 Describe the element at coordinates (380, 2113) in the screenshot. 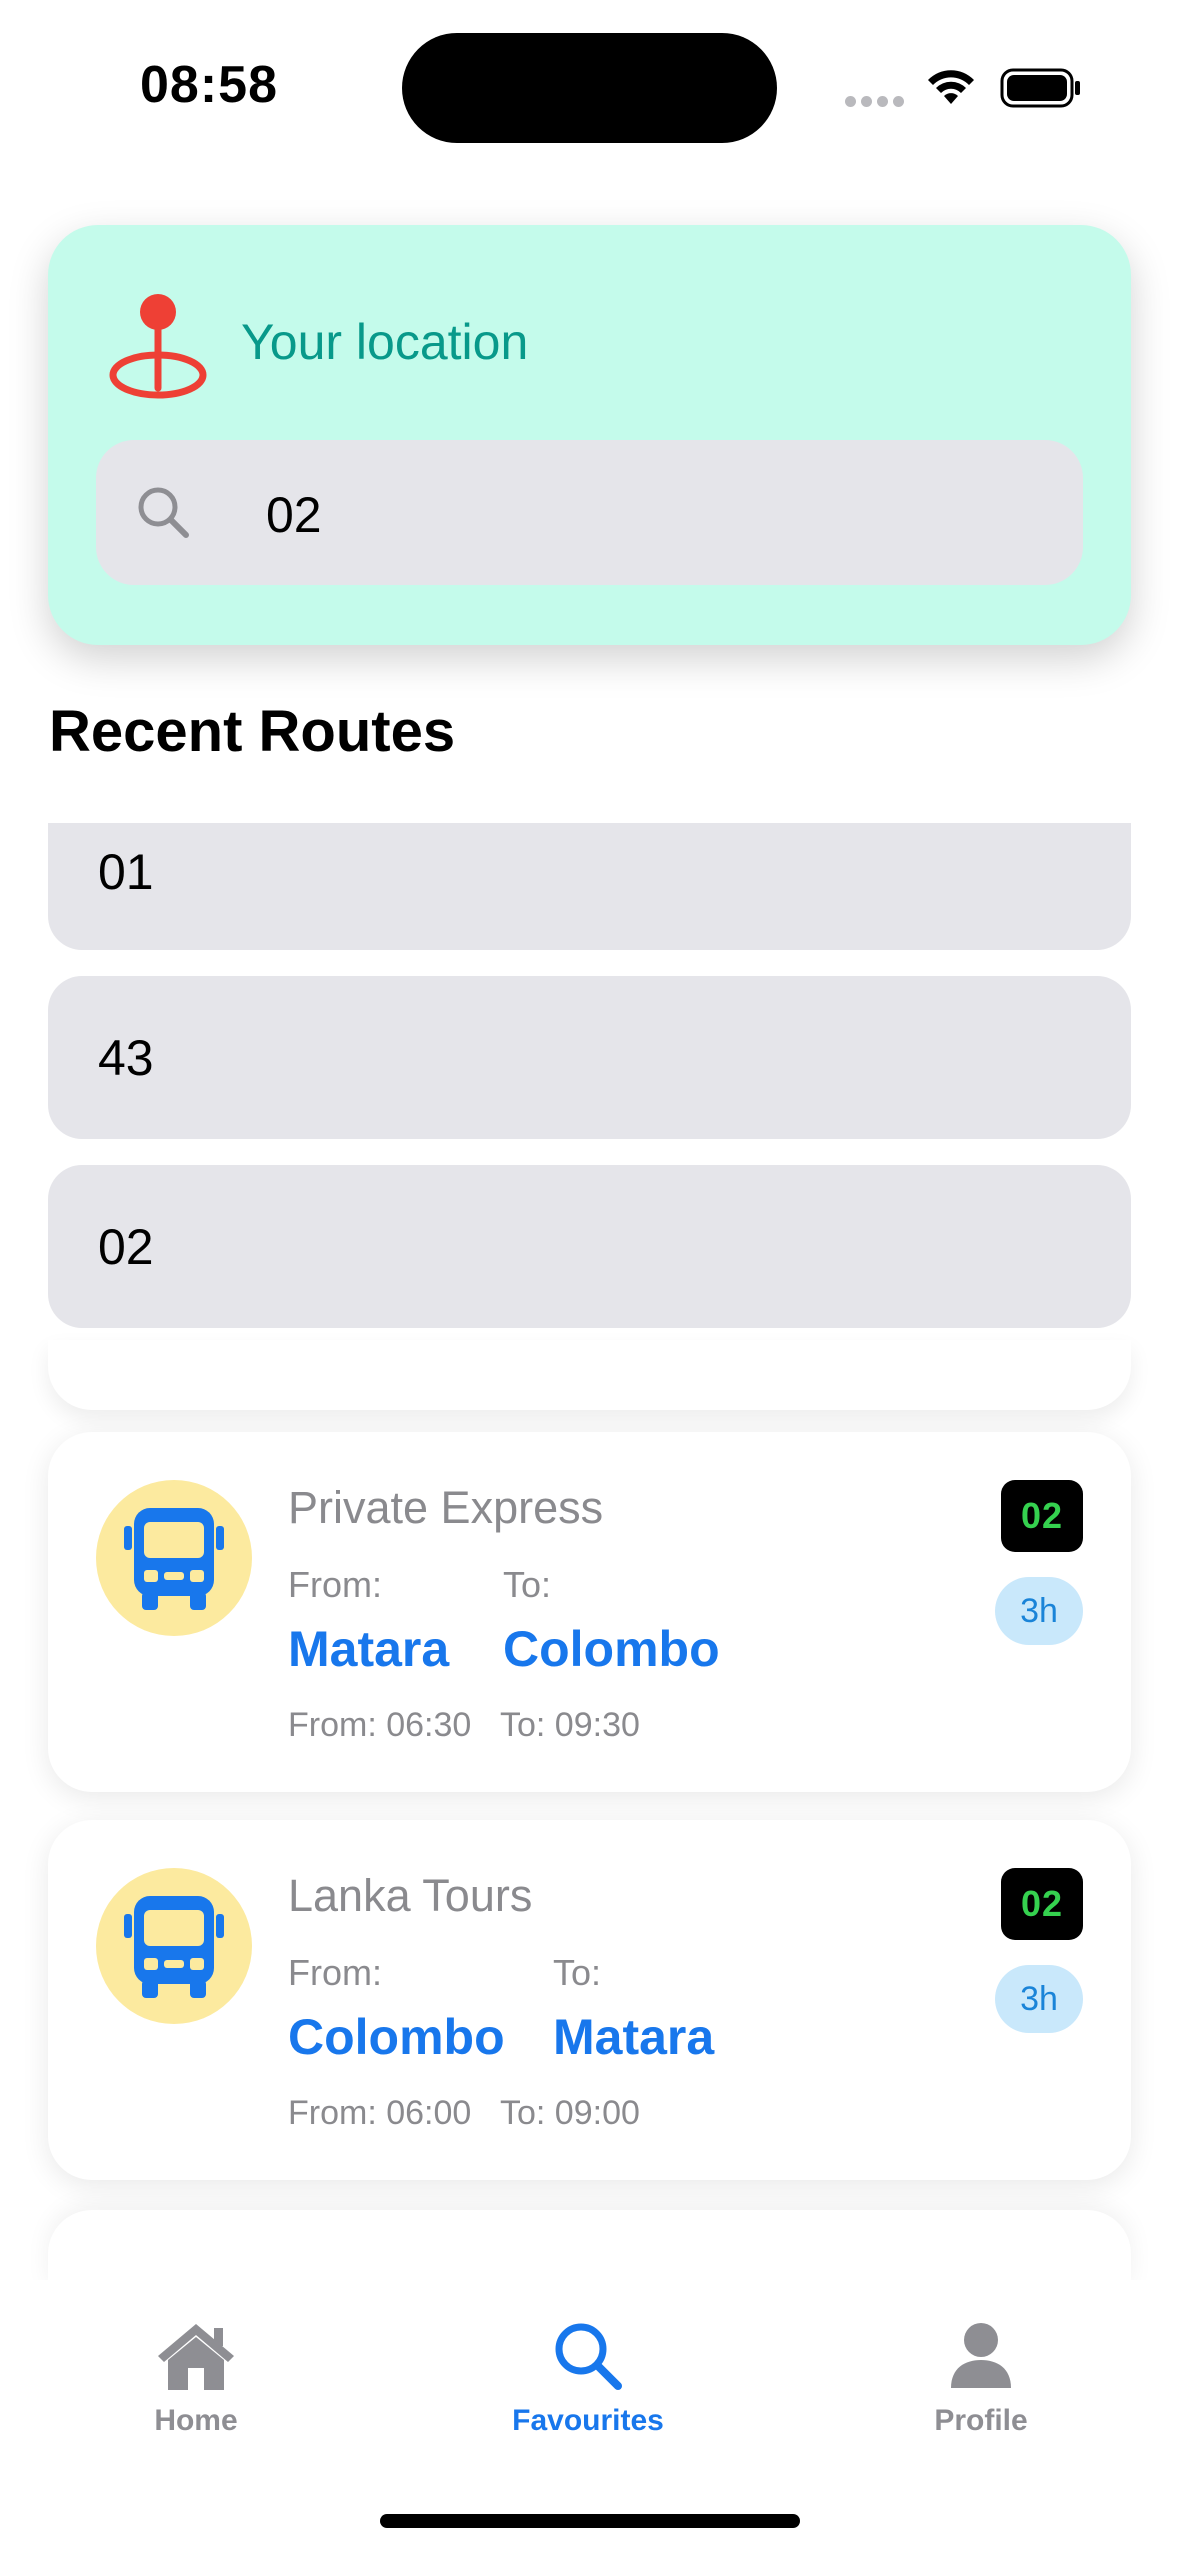

I see `departure-time: From: 06:00` at that location.